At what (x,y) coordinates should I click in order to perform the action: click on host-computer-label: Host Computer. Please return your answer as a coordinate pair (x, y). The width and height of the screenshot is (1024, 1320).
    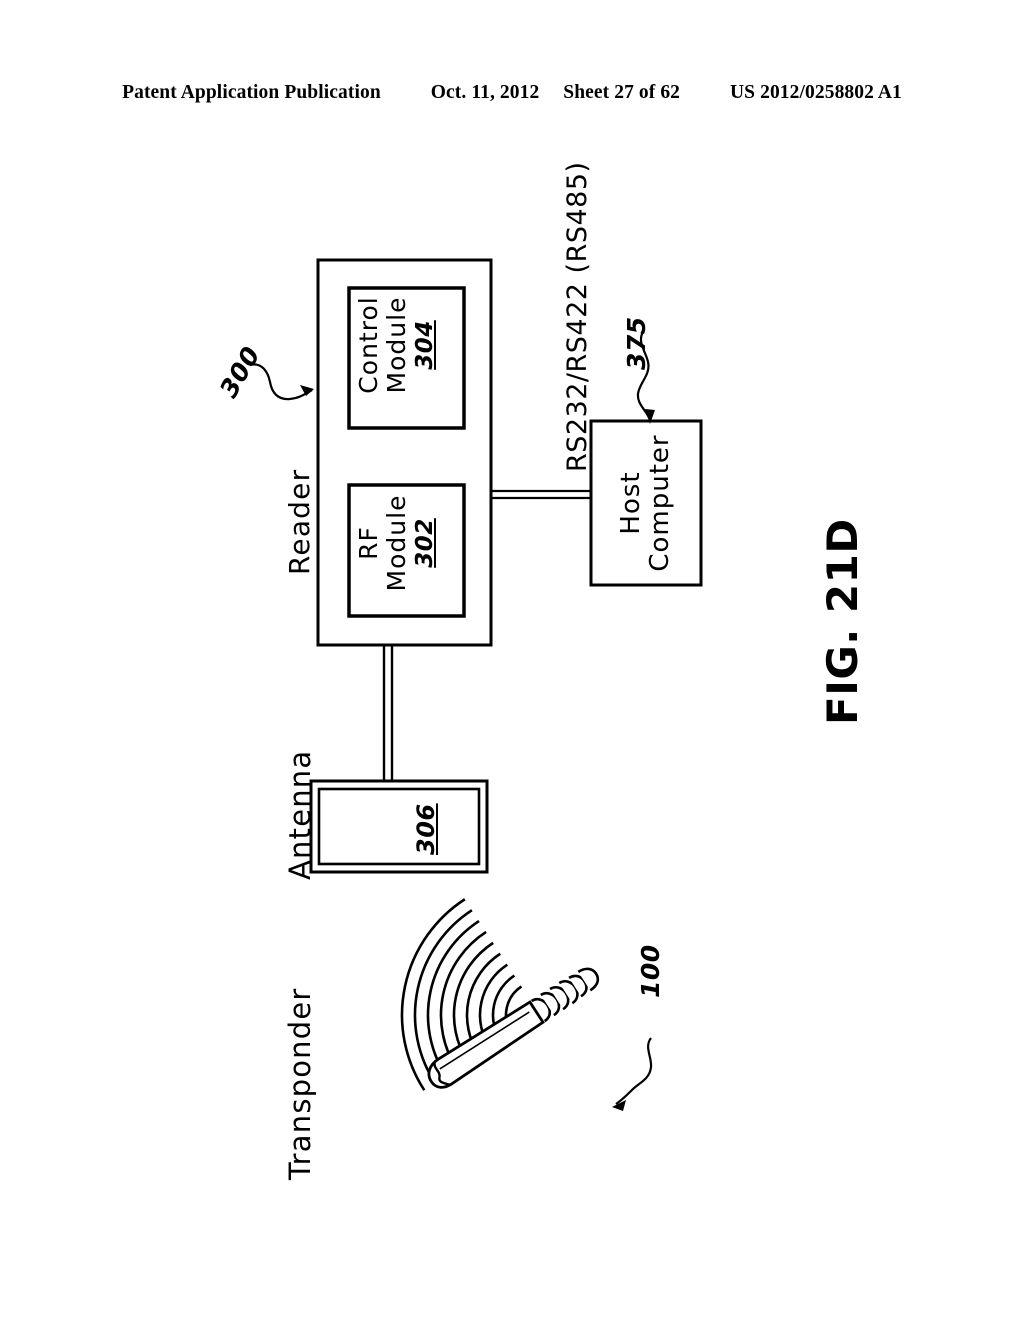
    Looking at the image, I should click on (646, 503).